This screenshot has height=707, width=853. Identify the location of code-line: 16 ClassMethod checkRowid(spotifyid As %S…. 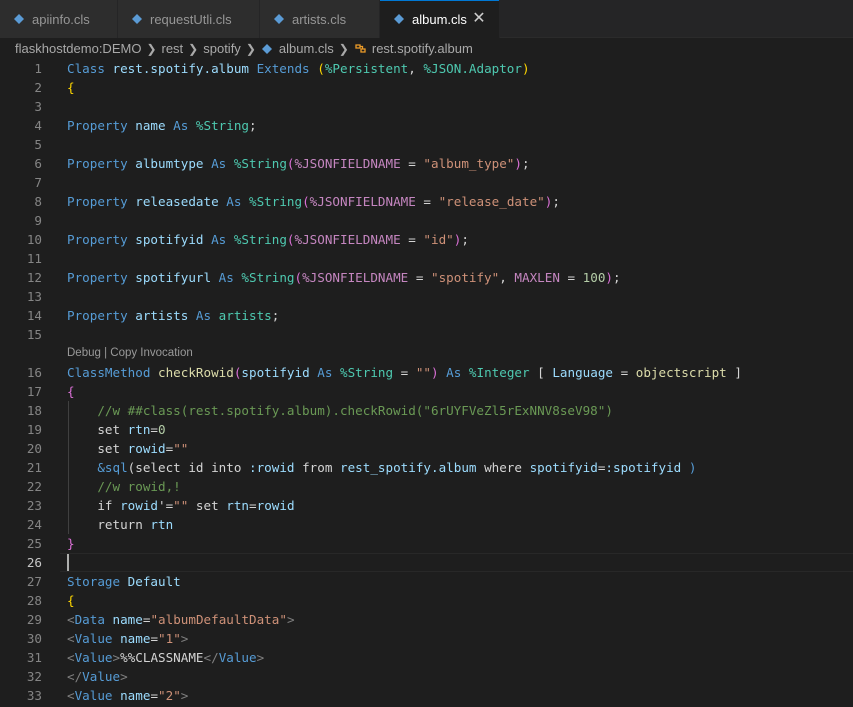
(426, 372).